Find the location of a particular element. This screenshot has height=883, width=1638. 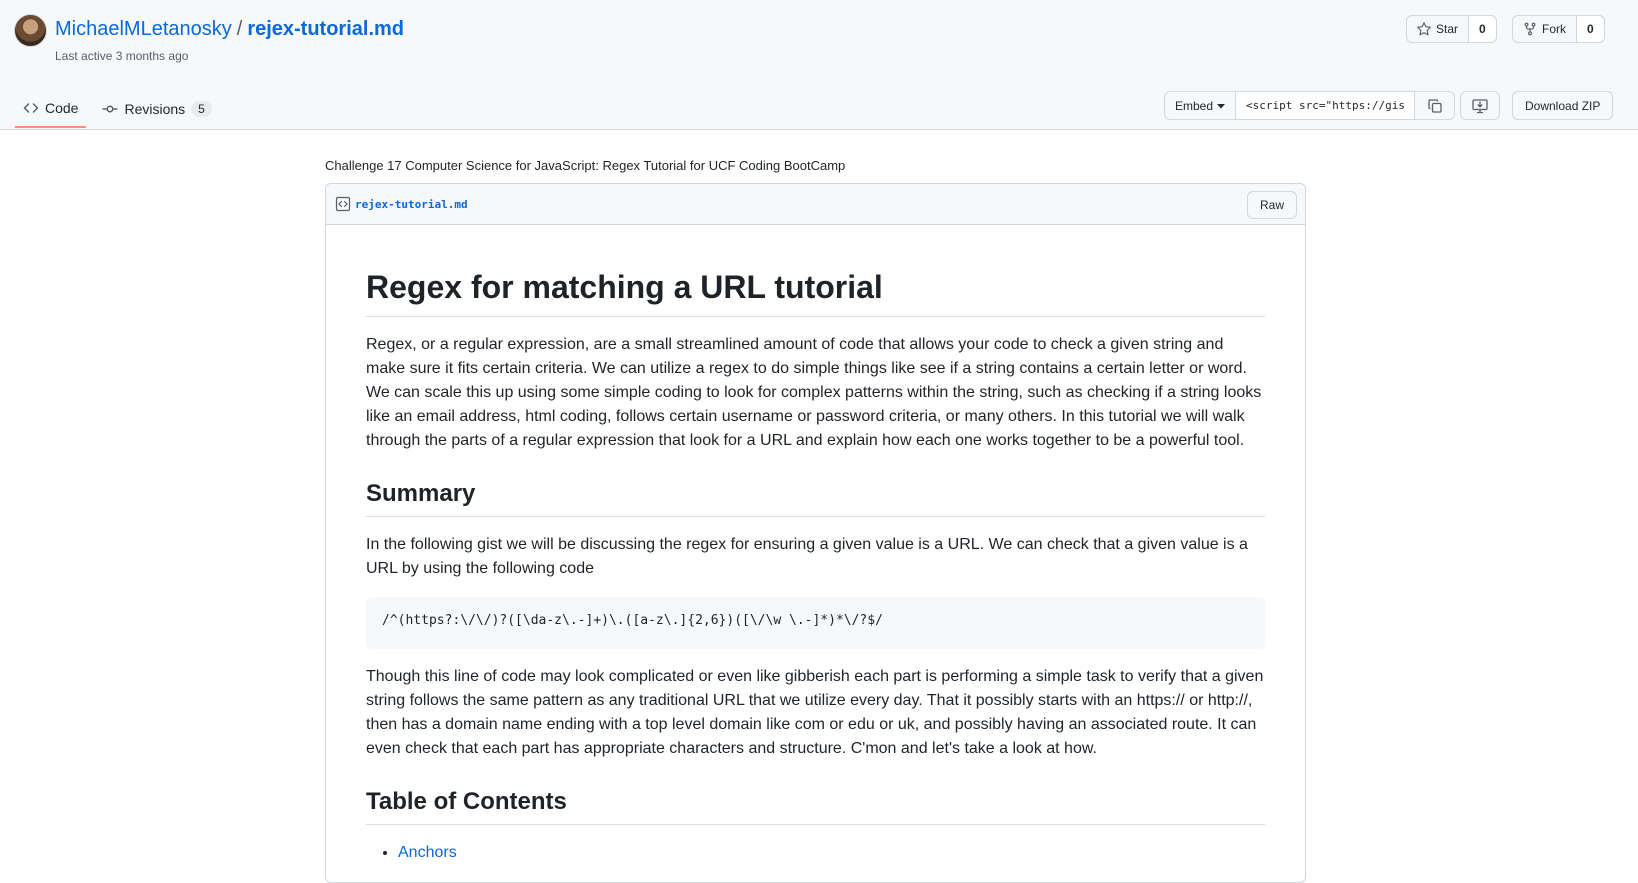

gist-title: MichaelMLetanosky / rejex-tutorial.md is located at coordinates (229, 29).